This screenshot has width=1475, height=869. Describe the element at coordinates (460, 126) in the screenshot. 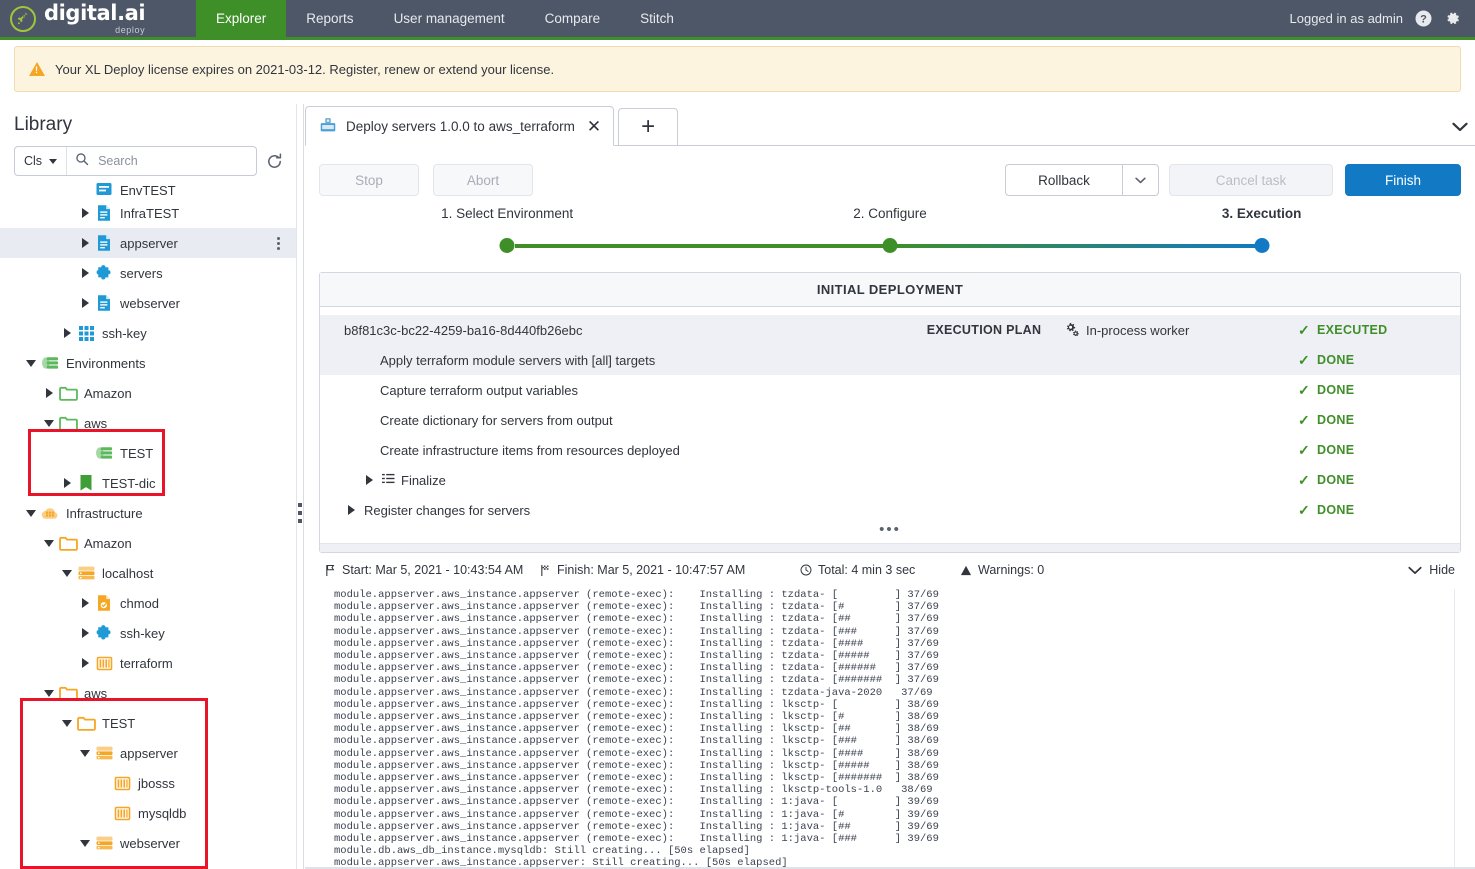

I see `tab-deploy-servers: Deploy servers 1.0.0 to aws_terraform ✕` at that location.